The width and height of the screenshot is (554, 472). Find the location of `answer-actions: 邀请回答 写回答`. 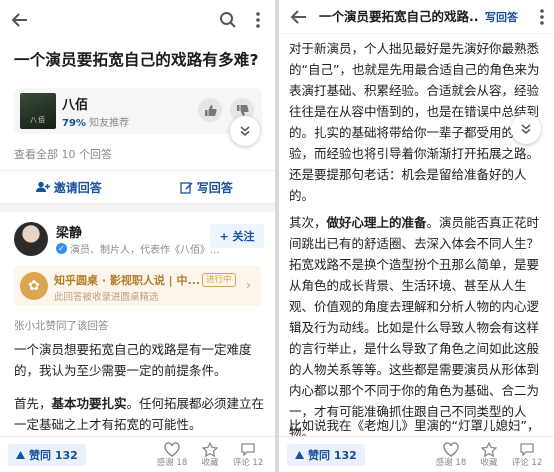

answer-actions: 邀请回答 写回答 is located at coordinates (137, 187).